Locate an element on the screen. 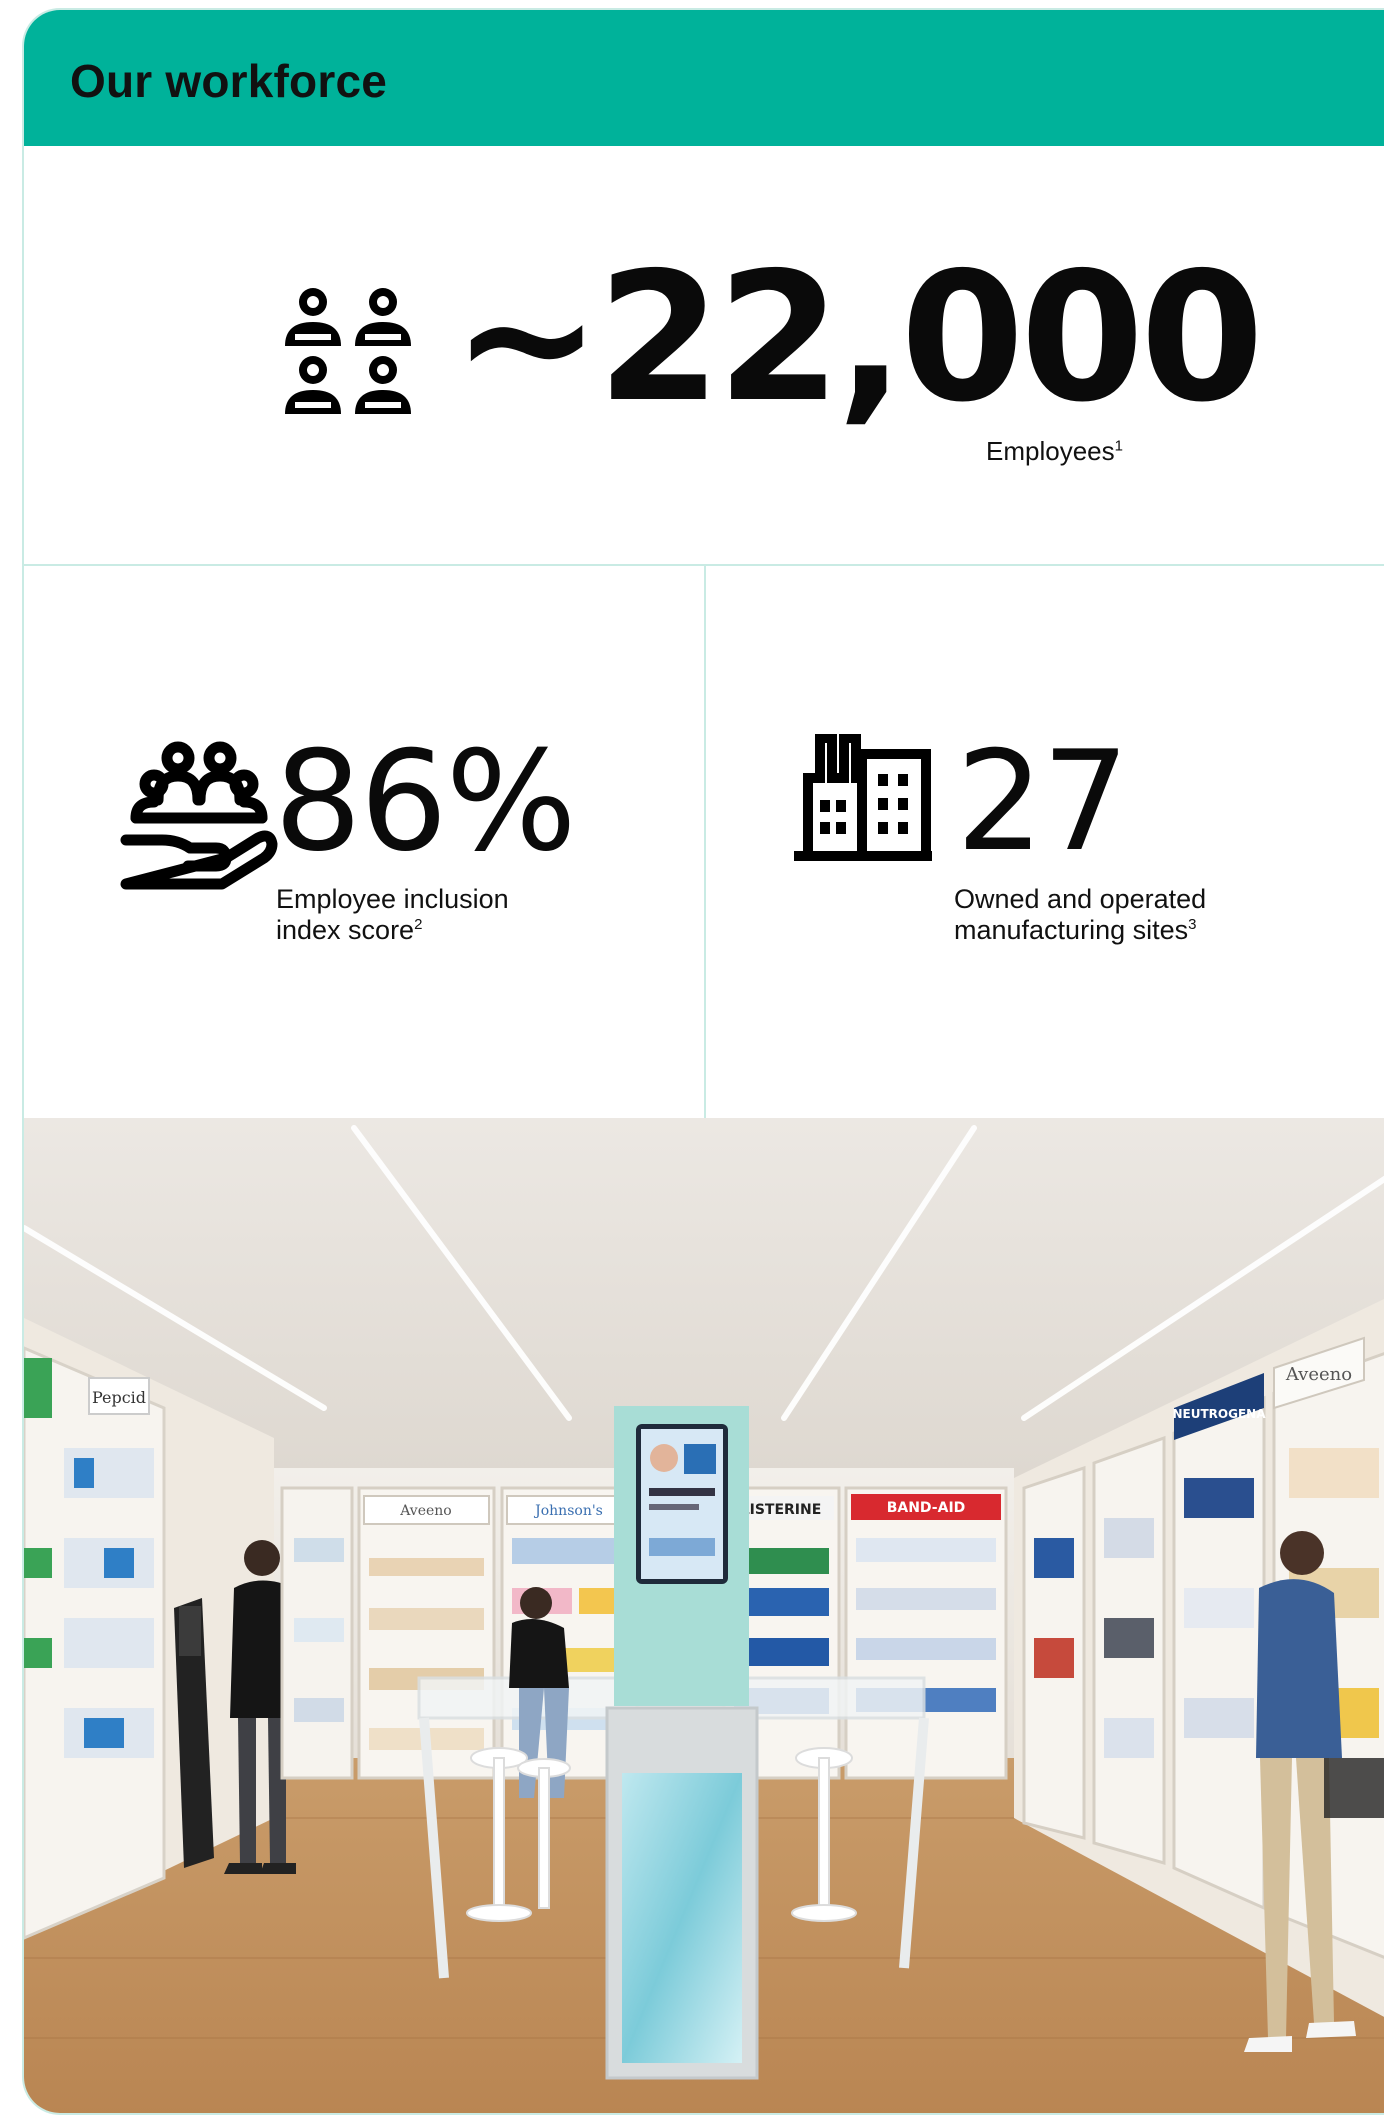 This screenshot has height=2115, width=1384. inclusion-value: 86% is located at coordinates (425, 801).